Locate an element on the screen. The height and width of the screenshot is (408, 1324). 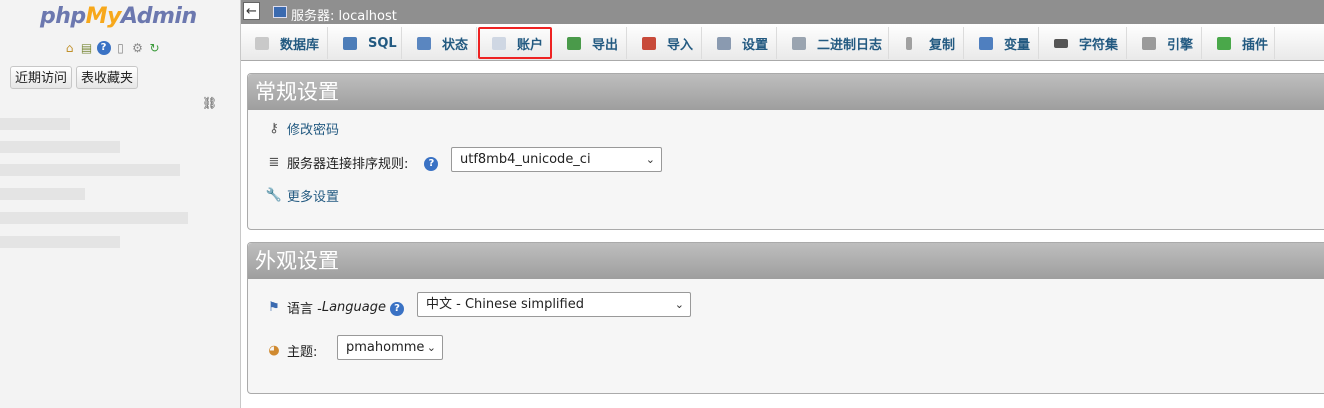
language-label: 语言 - is located at coordinates (304, 309).